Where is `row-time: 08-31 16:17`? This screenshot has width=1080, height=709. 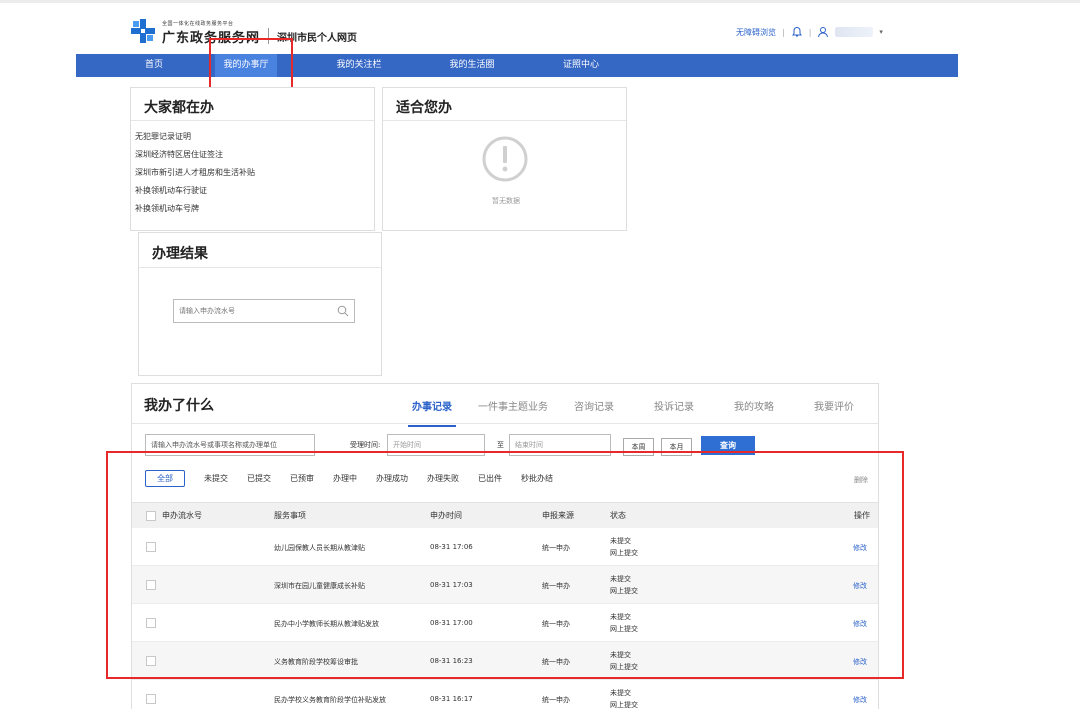 row-time: 08-31 16:17 is located at coordinates (451, 699).